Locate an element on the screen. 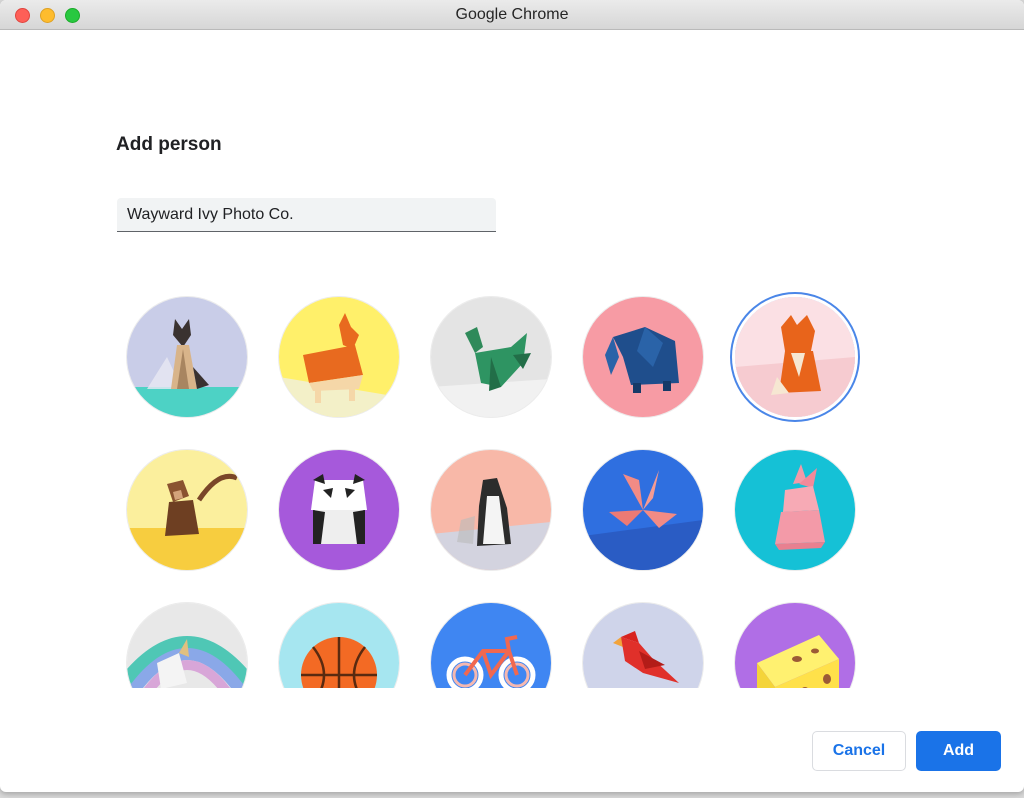 The width and height of the screenshot is (1024, 798). dialog-heading: Add person is located at coordinates (169, 144).